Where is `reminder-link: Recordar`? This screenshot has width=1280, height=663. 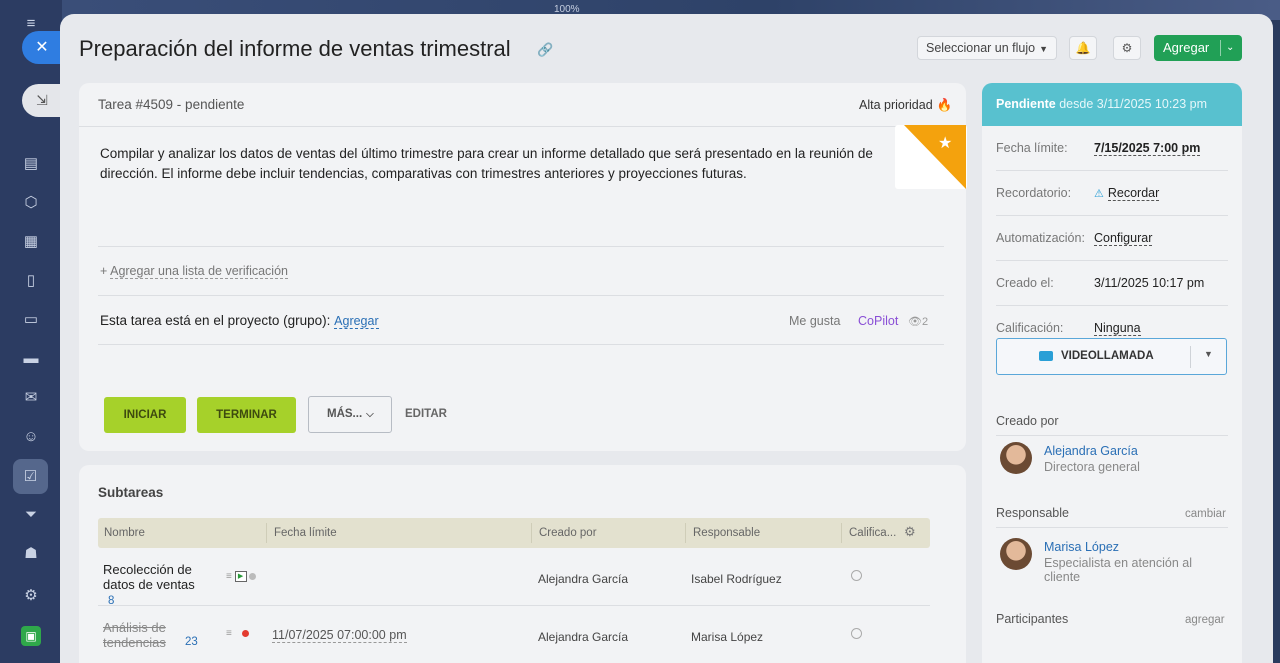
reminder-link: Recordar is located at coordinates (1133, 193).